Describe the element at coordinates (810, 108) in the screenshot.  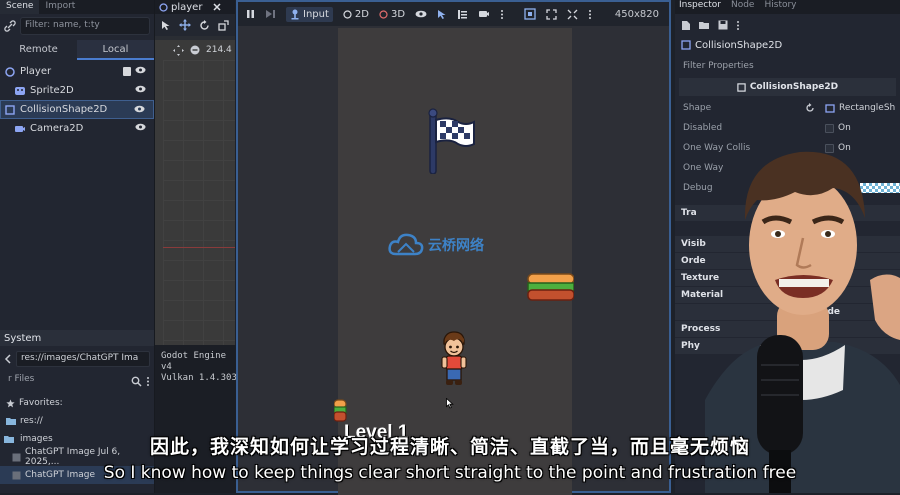
I see `reset-icon` at that location.